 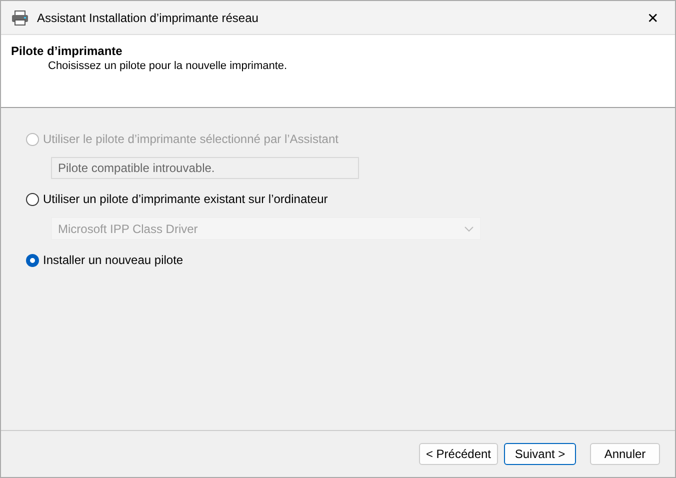 I want to click on chevron-icon, so click(x=469, y=229).